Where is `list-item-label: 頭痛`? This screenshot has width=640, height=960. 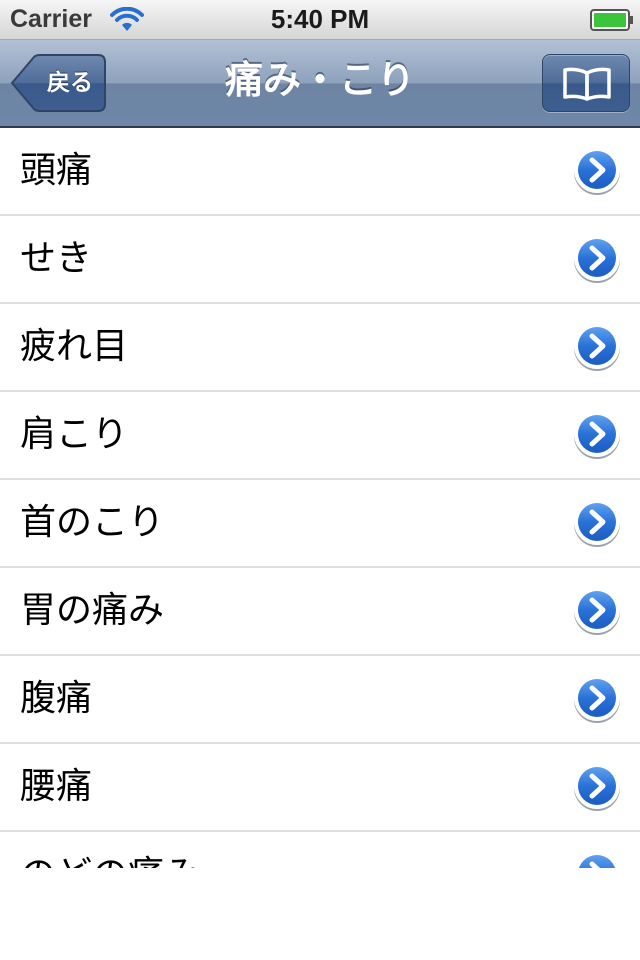
list-item-label: 頭痛 is located at coordinates (56, 170).